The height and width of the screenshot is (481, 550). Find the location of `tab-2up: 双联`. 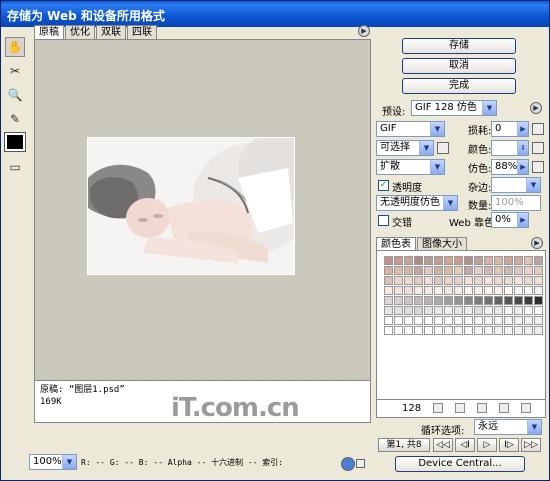

tab-2up: 双联 is located at coordinates (111, 32).